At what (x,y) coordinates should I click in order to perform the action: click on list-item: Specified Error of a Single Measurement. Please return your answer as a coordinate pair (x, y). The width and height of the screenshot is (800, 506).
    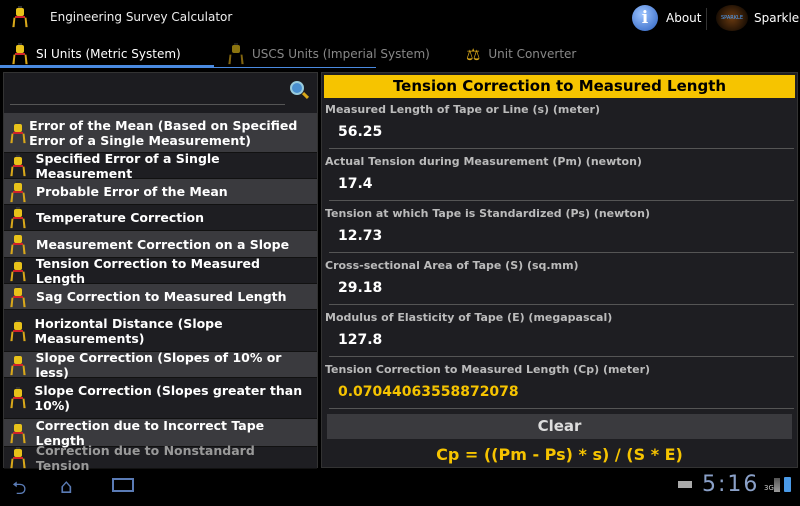
    Looking at the image, I should click on (160, 165).